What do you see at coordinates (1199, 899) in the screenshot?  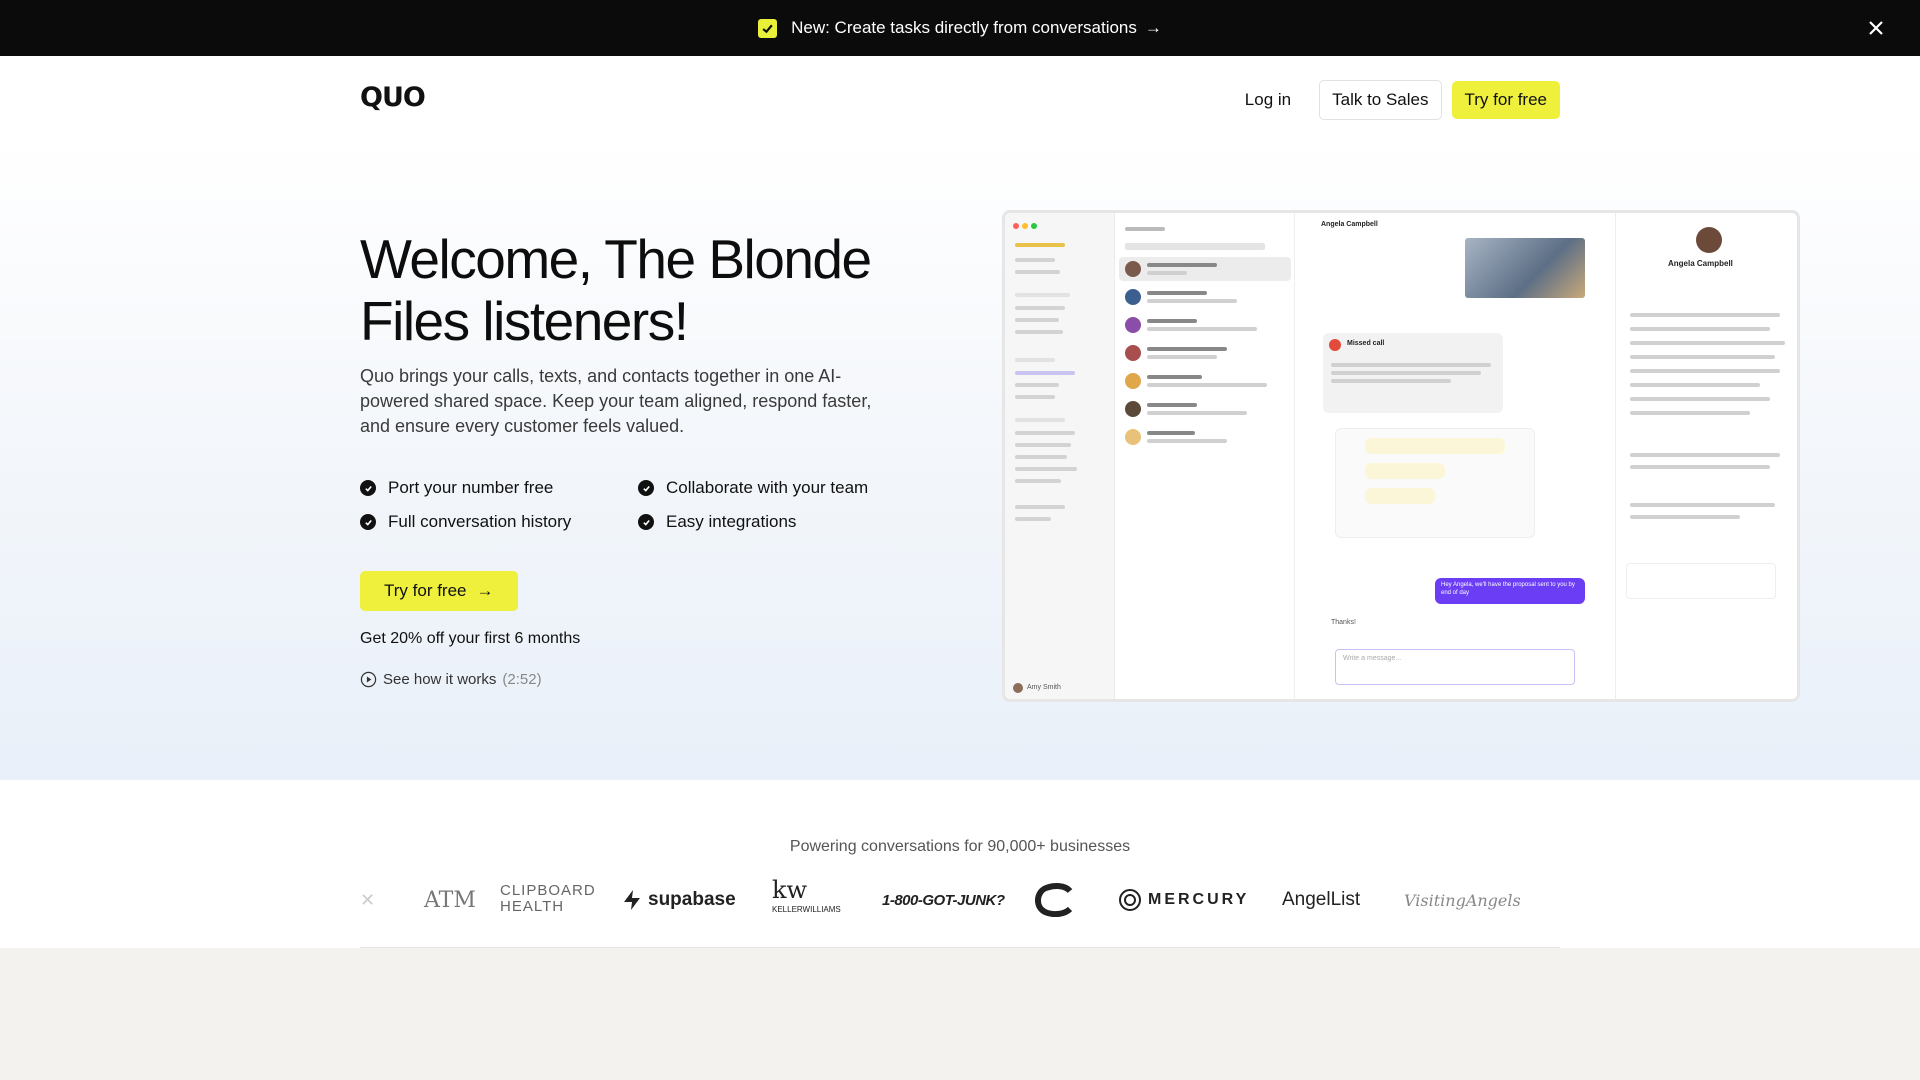 I see `mercury-word: MERCURY` at bounding box center [1199, 899].